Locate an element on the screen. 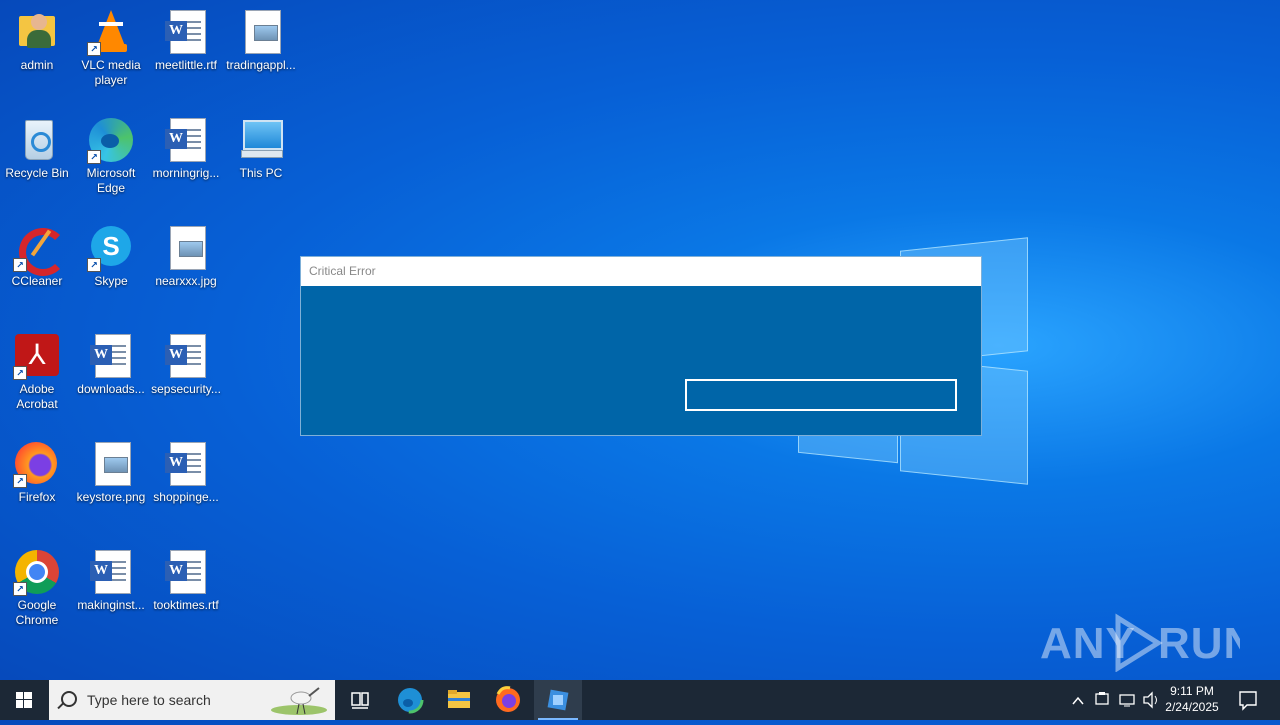  anyrun-watermark: ANY RUN is located at coordinates (1147, 642).